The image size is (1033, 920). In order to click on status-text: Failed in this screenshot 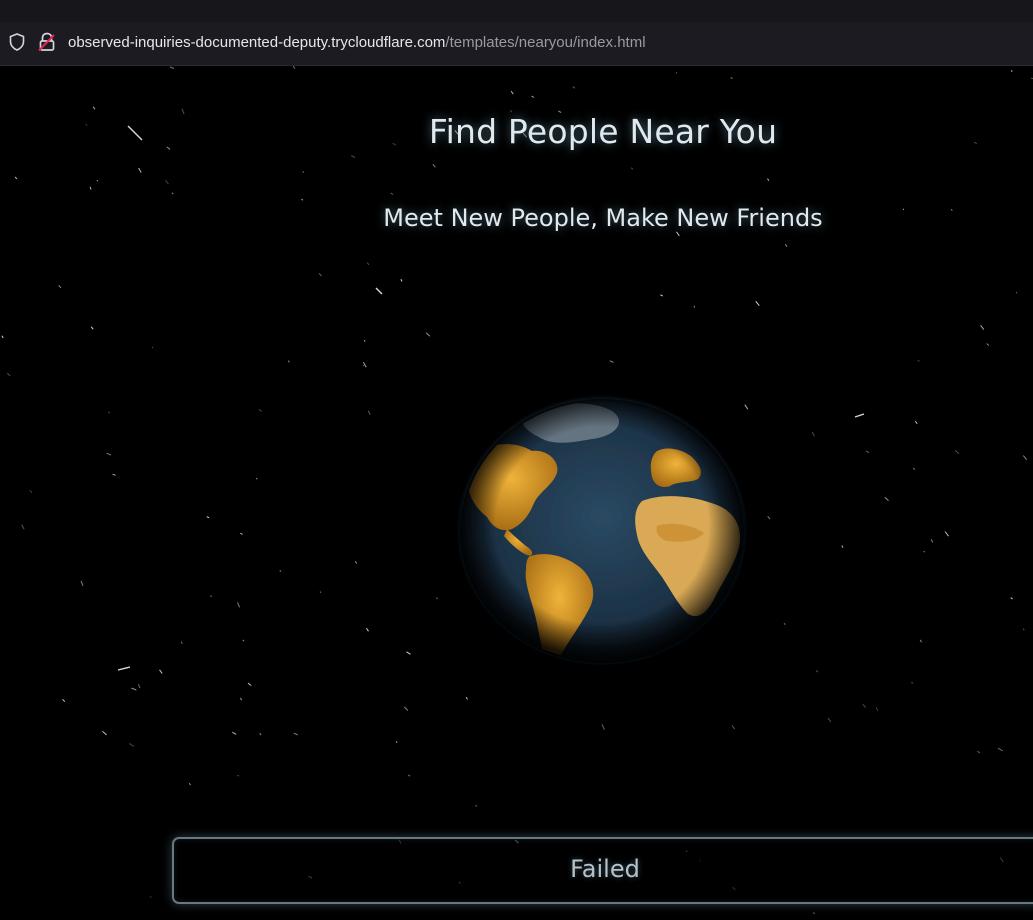, I will do `click(605, 869)`.